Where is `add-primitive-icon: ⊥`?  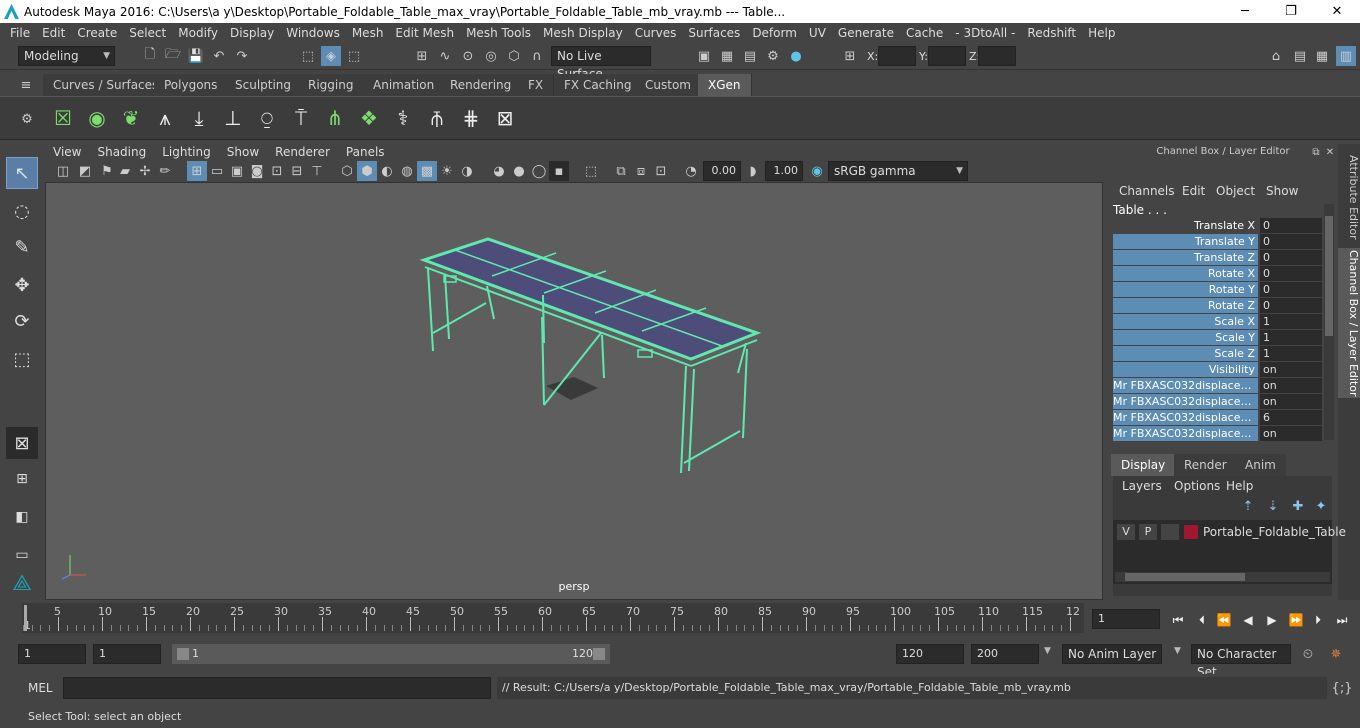
add-primitive-icon: ⊥ is located at coordinates (233, 118).